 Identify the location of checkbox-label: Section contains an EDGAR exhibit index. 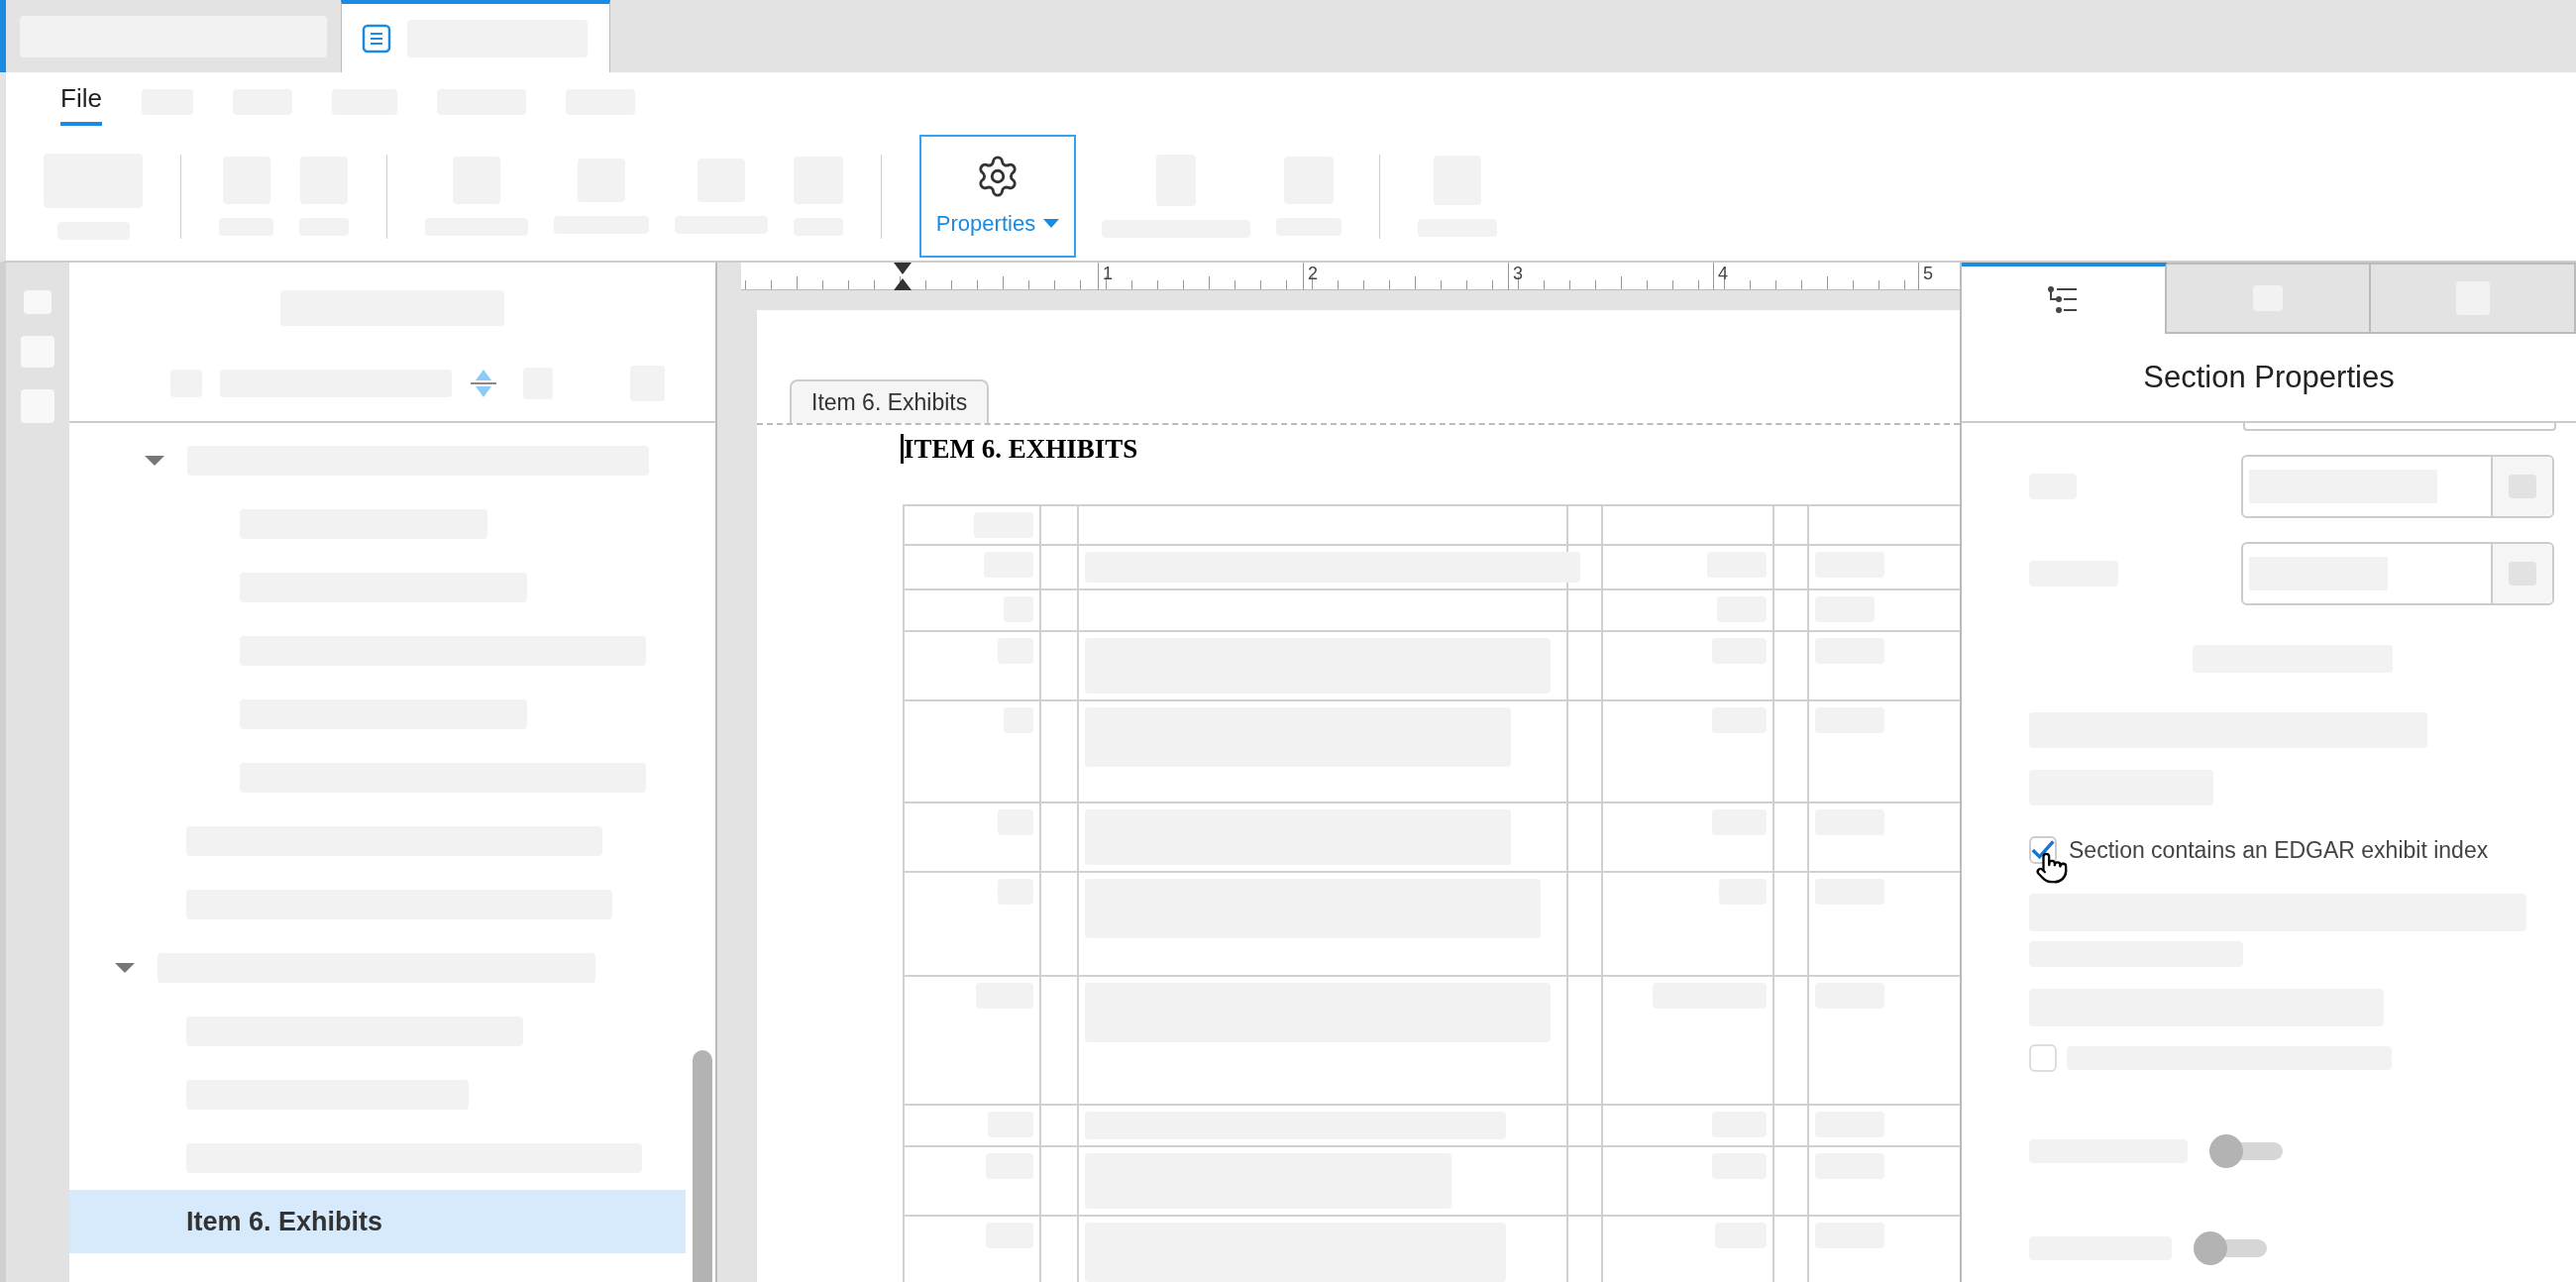
(2279, 850).